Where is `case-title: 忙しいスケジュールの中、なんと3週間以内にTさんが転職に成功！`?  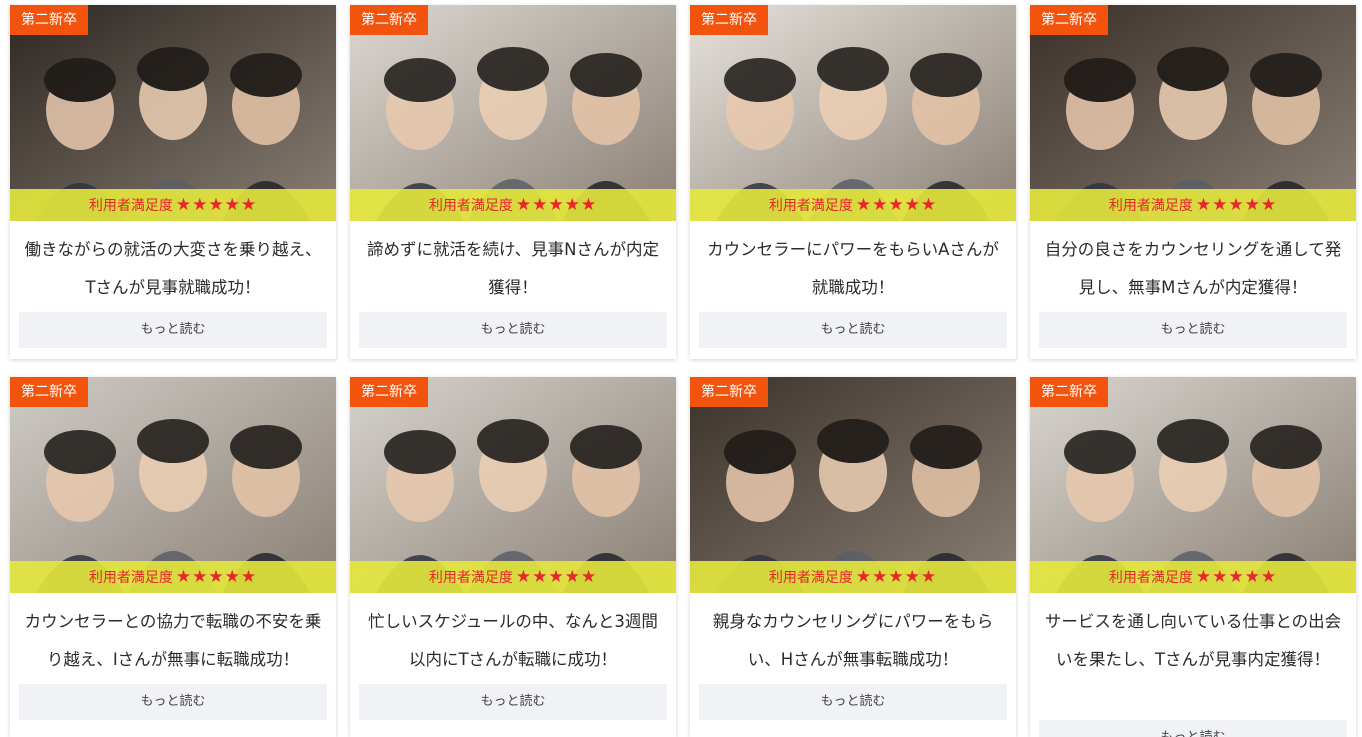 case-title: 忙しいスケジュールの中、なんと3週間以内にTさんが転職に成功！ is located at coordinates (513, 641).